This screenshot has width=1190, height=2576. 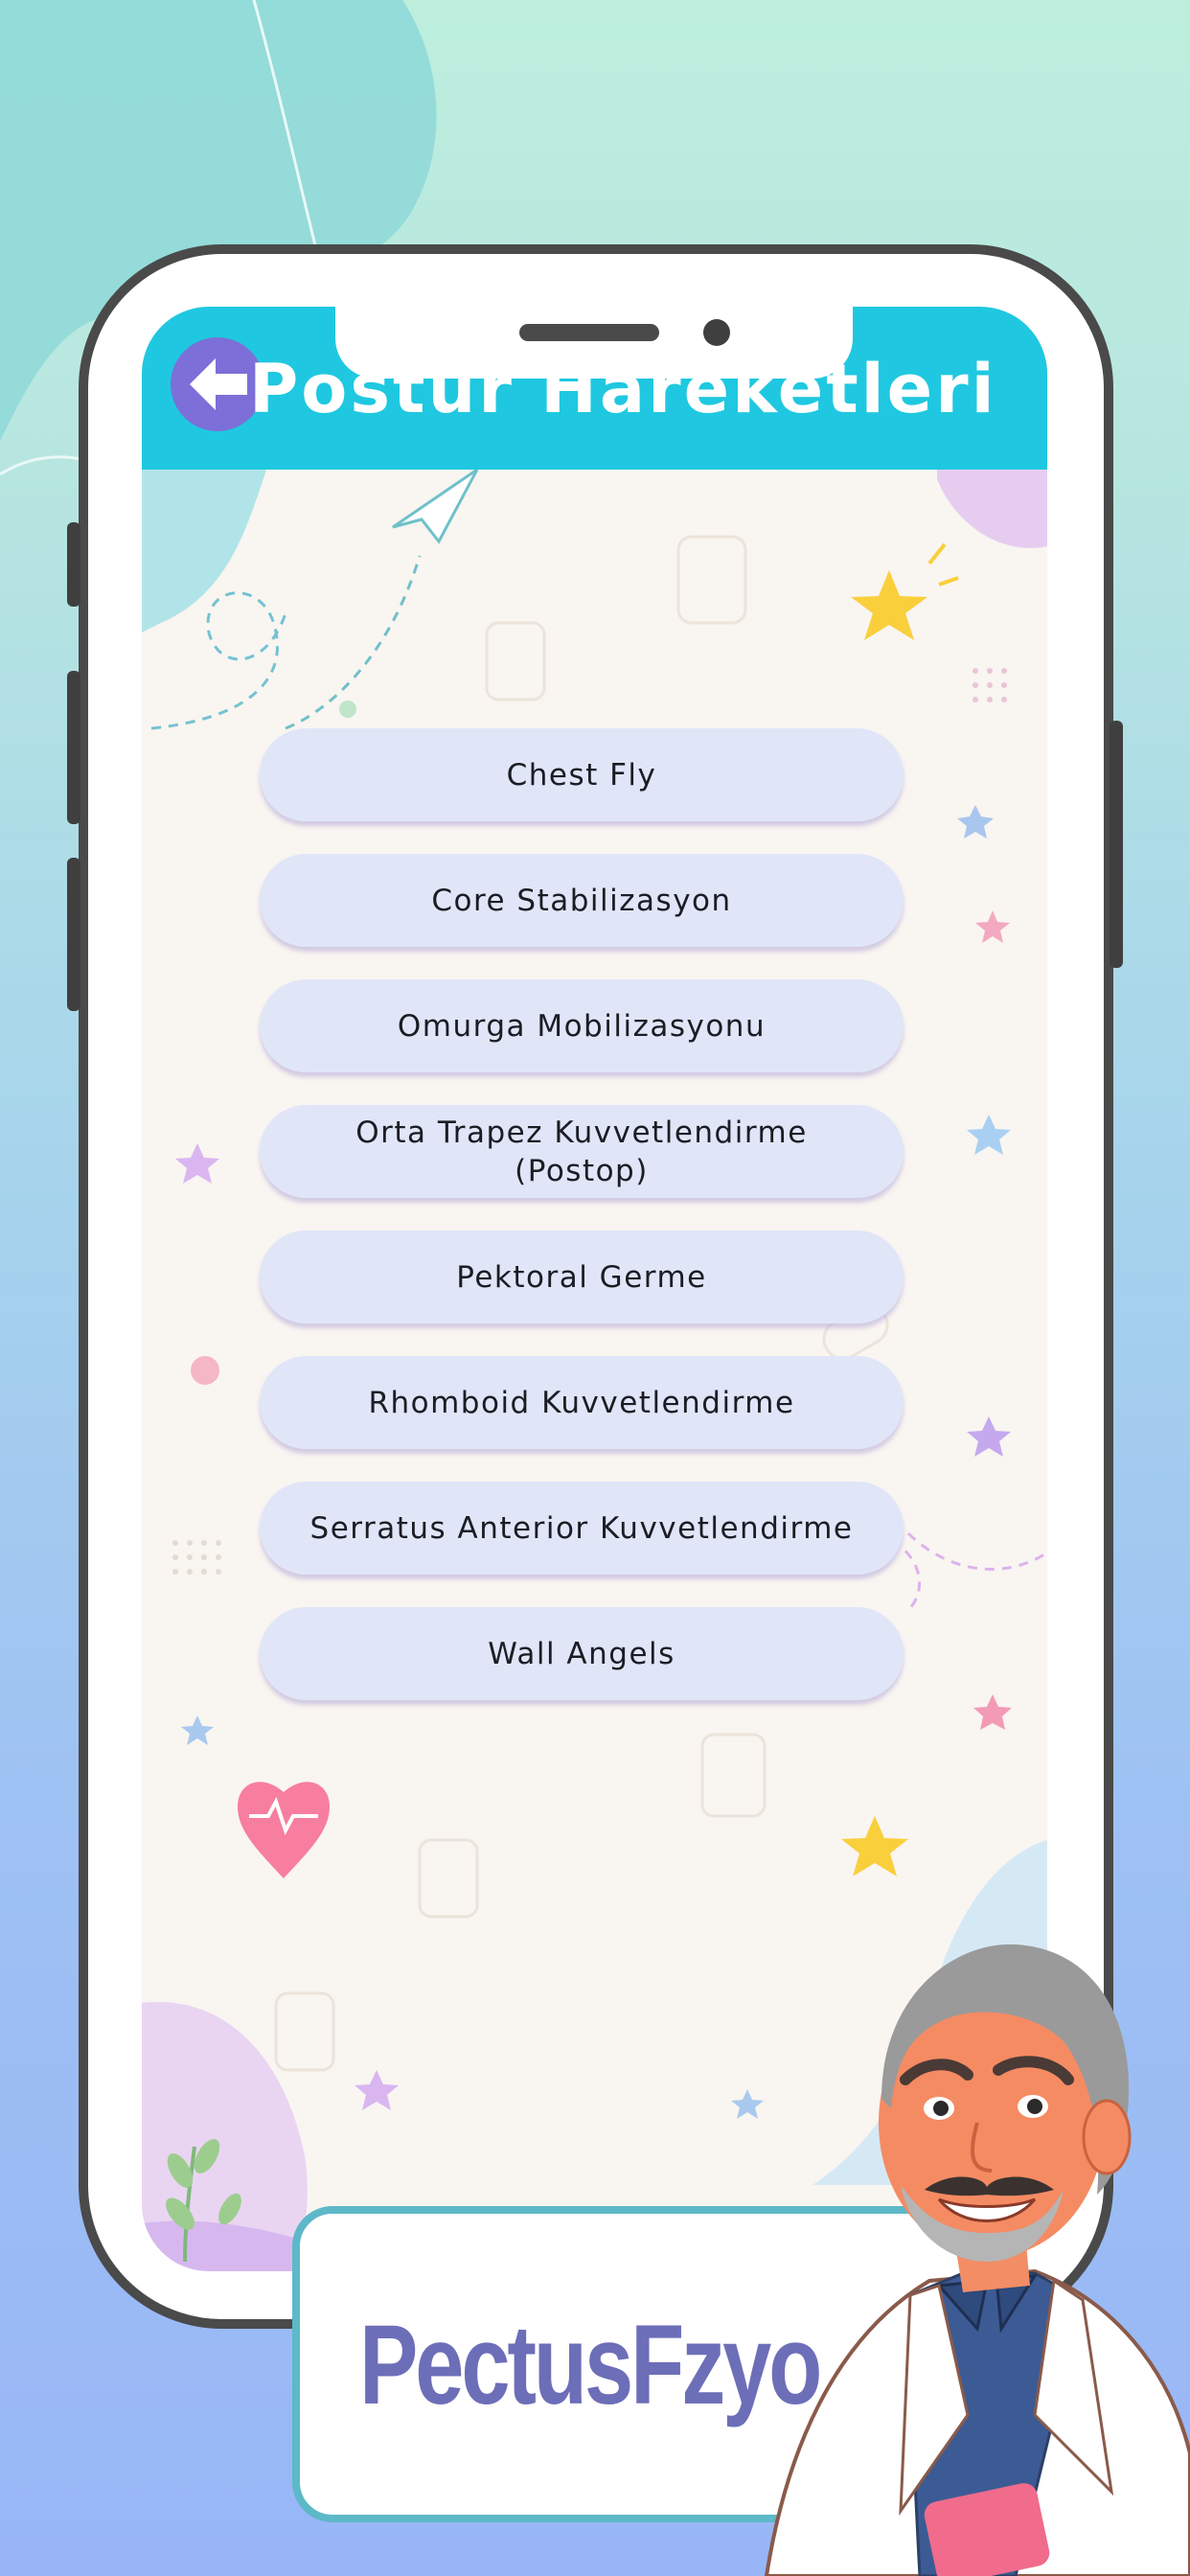 I want to click on exercise-button-core-stabilizasyon: Core Stabilizasyon, so click(x=582, y=900).